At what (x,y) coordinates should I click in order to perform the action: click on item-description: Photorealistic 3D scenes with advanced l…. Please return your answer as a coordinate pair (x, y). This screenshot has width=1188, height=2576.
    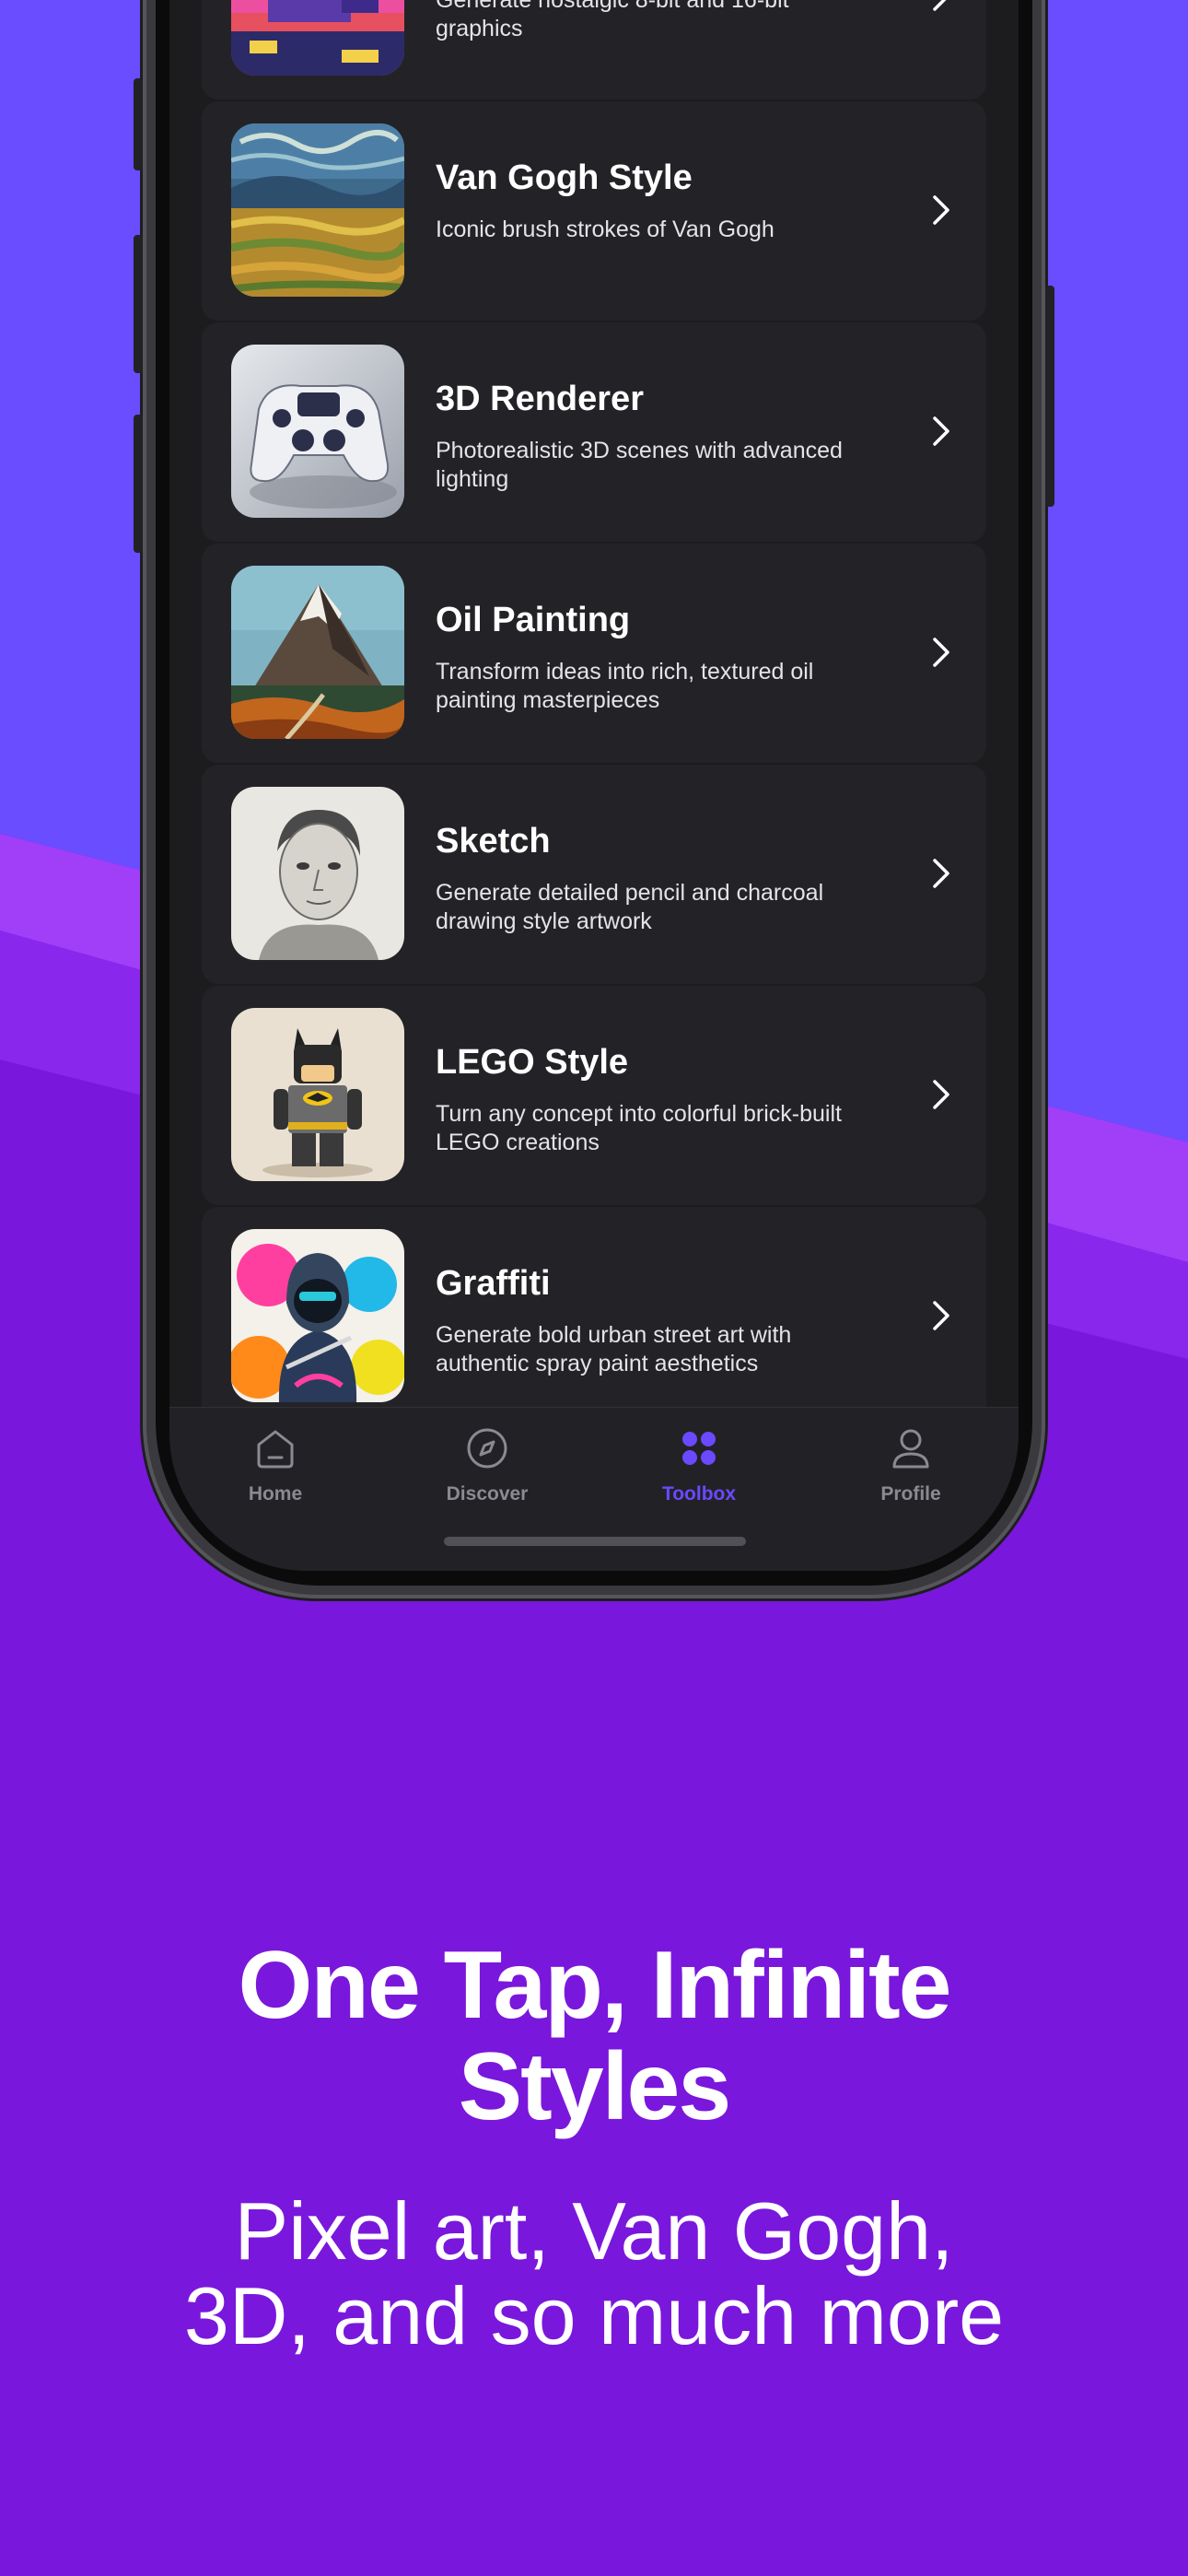
    Looking at the image, I should click on (639, 465).